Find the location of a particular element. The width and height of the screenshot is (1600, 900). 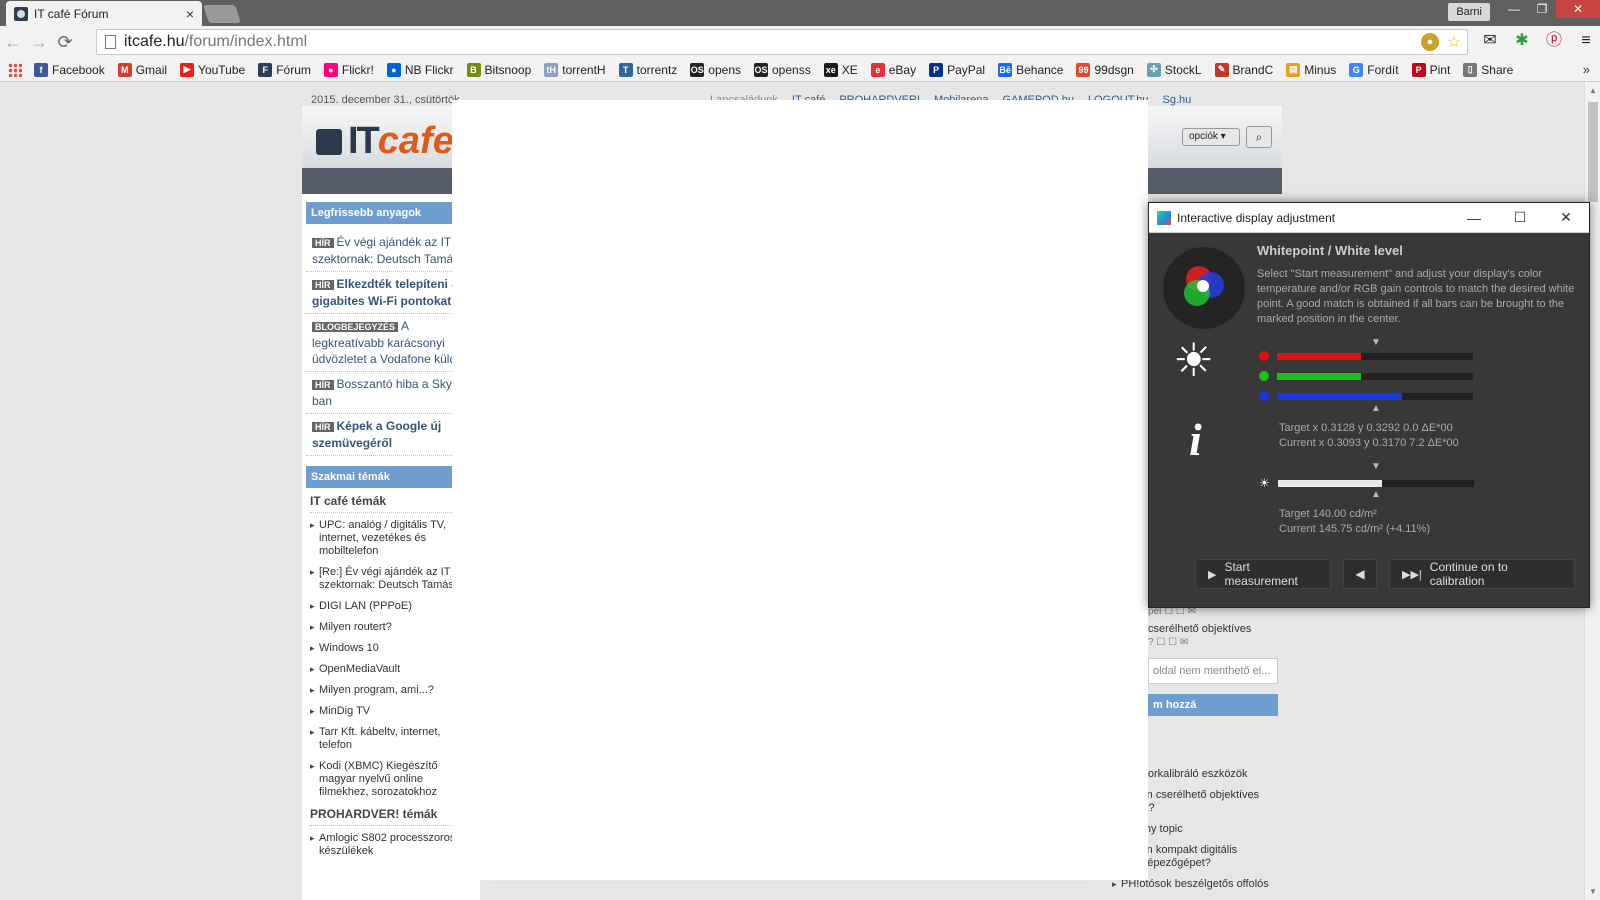

extension-puzzle-icon: ✱ is located at coordinates (1522, 41).